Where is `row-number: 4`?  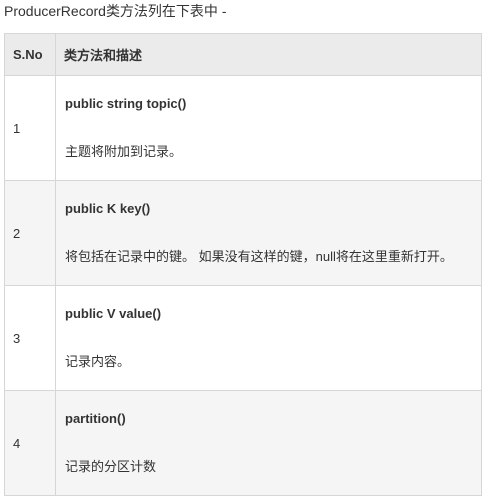
row-number: 4 is located at coordinates (30, 443).